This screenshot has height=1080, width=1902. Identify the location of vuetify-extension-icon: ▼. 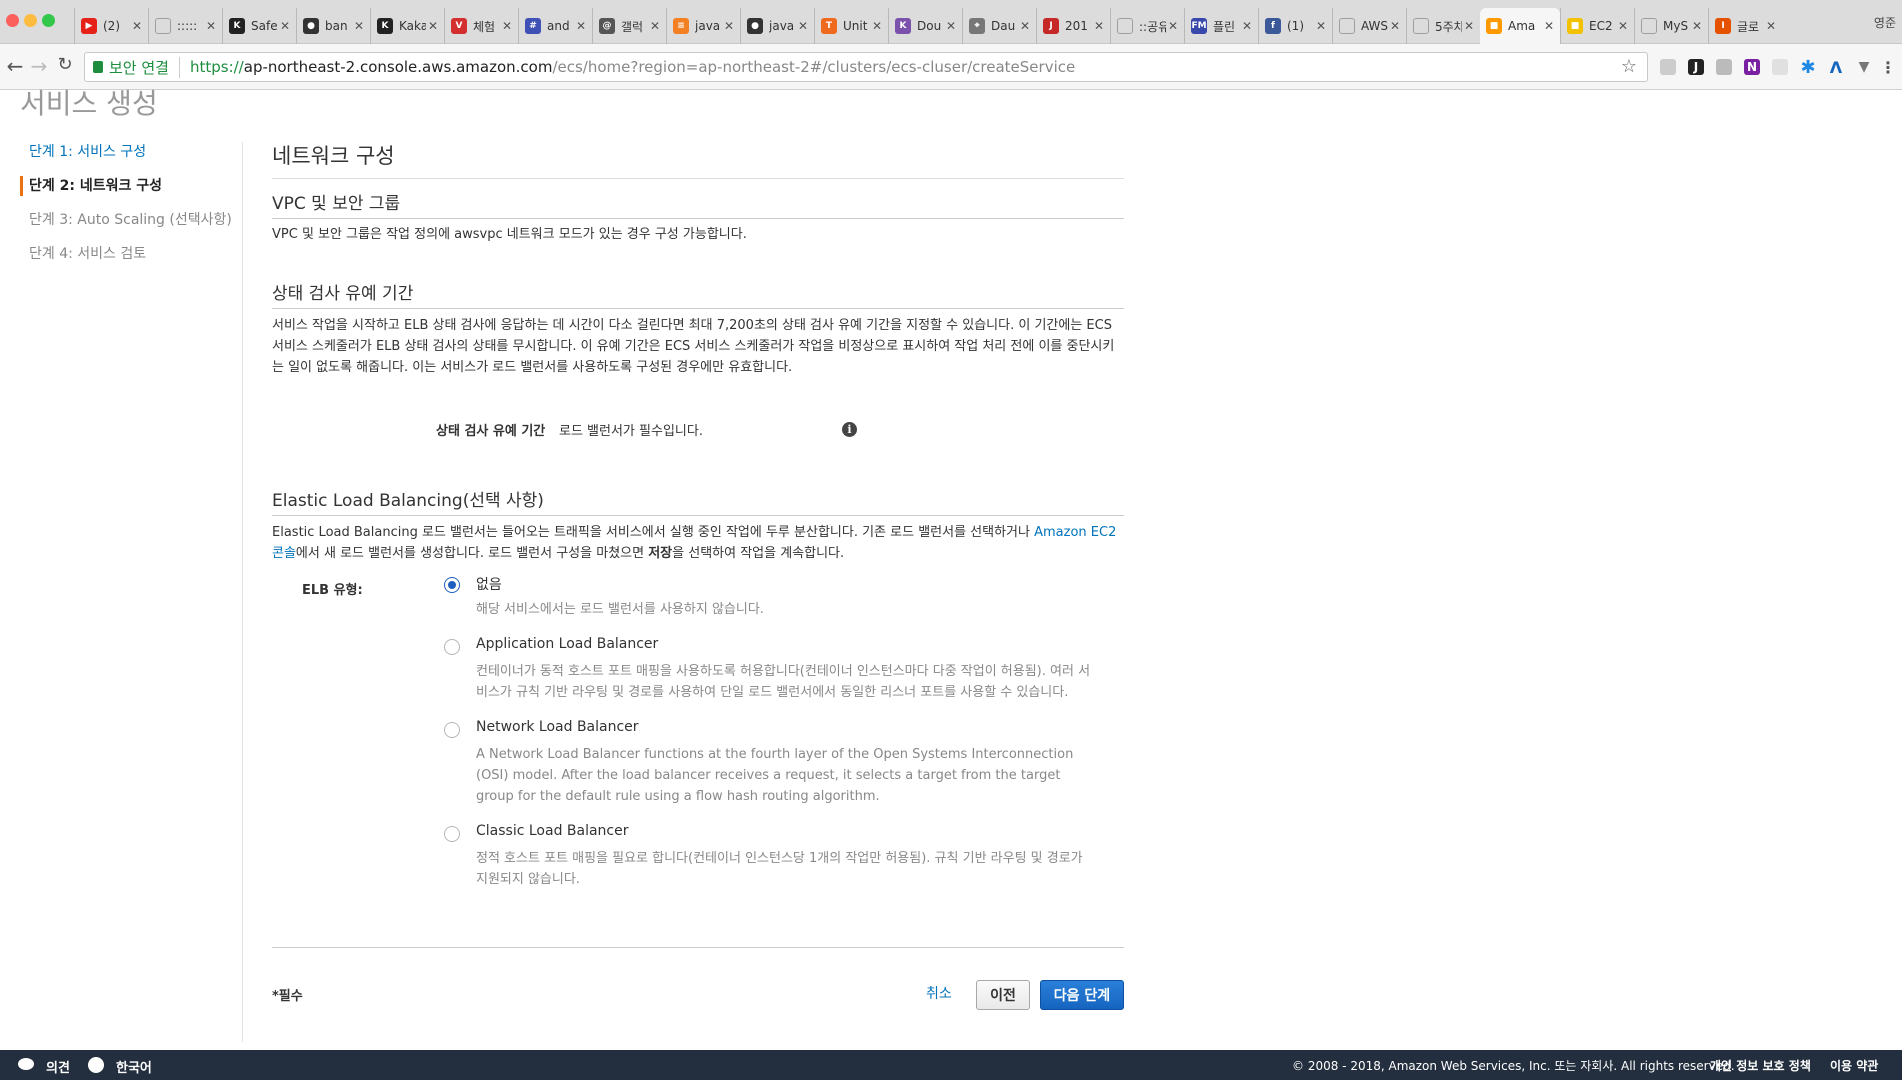
(1864, 67).